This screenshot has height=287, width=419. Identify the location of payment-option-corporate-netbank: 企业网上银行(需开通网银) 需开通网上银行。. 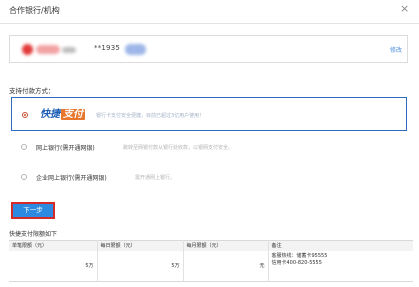
(209, 177).